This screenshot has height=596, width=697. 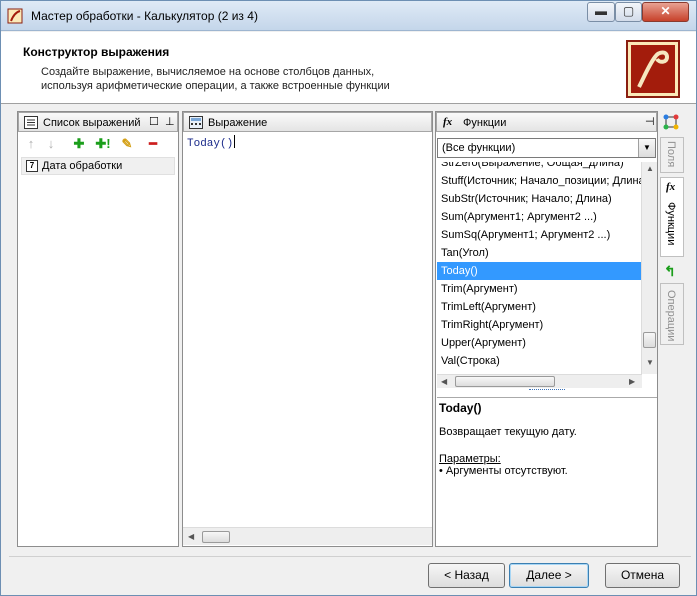 I want to click on logo-s-icon, so click(x=653, y=69).